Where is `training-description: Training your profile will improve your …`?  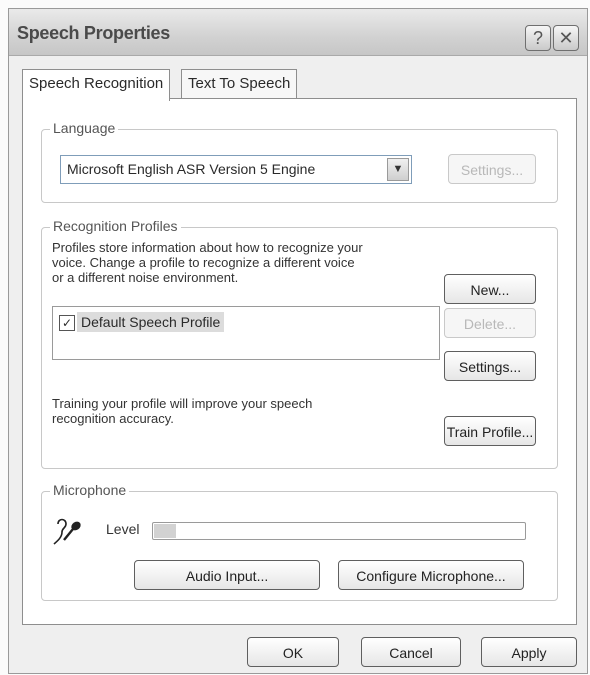 training-description: Training your profile will improve your … is located at coordinates (182, 411).